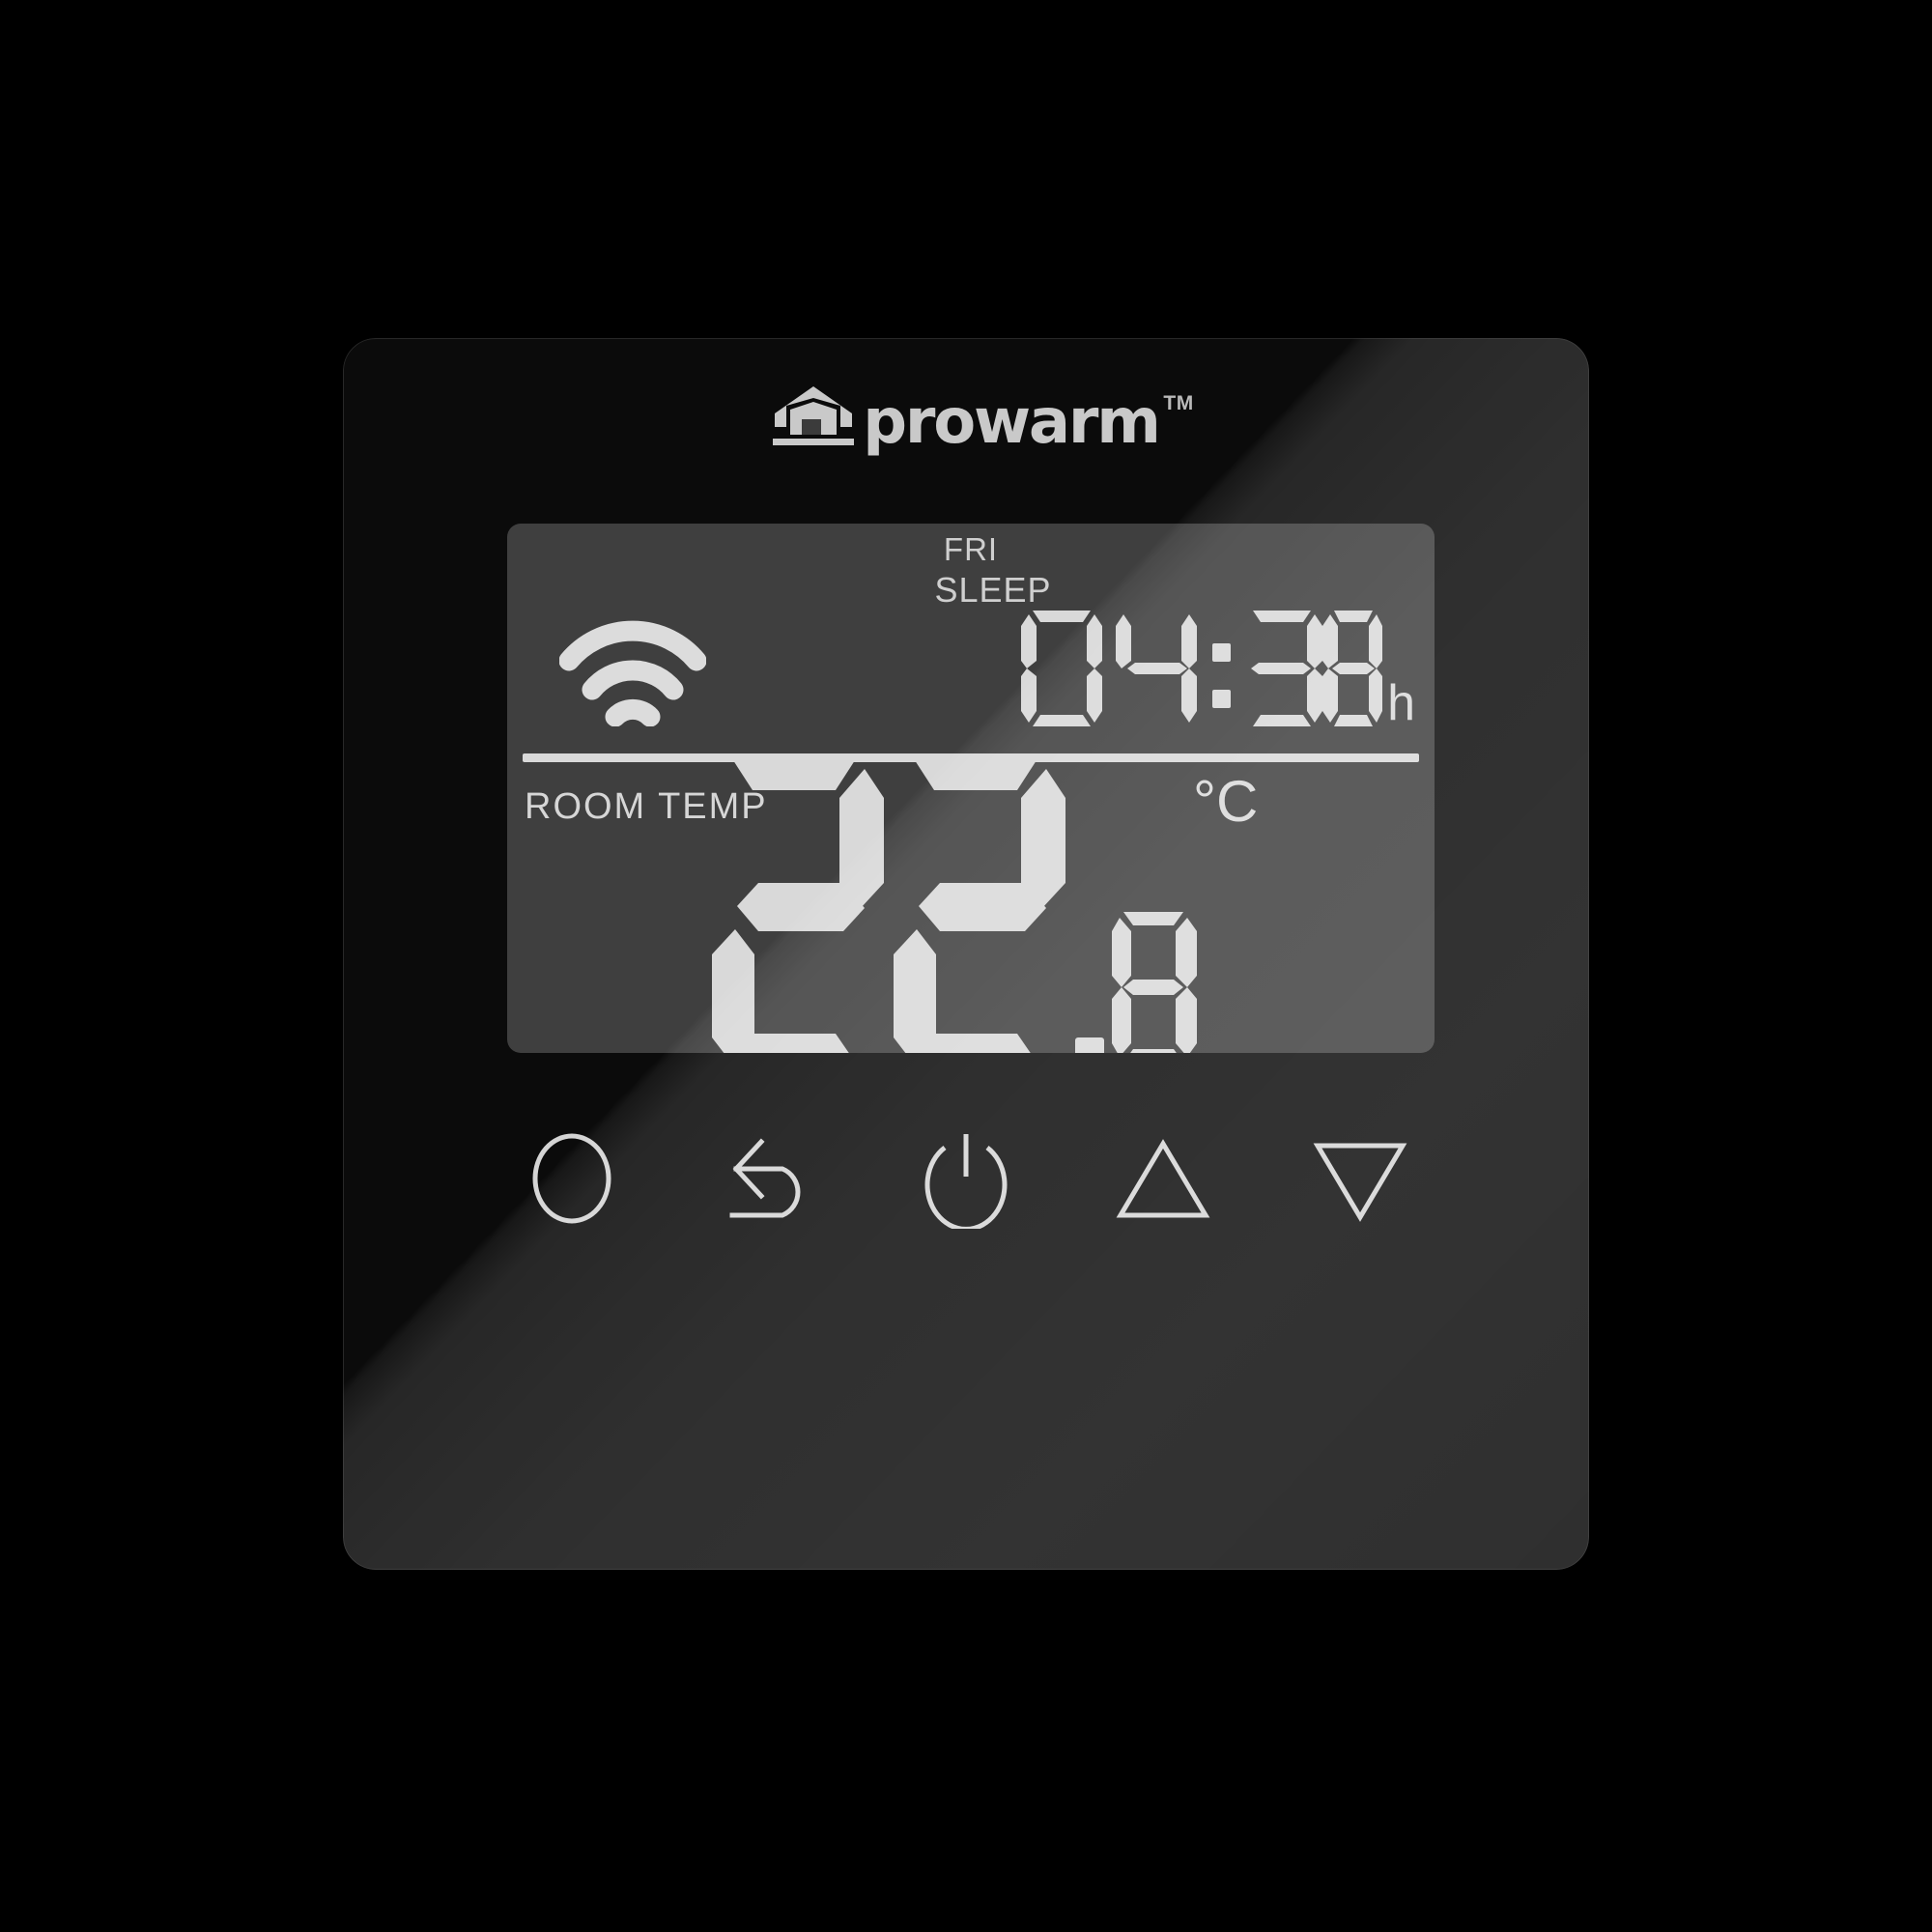 The height and width of the screenshot is (1932, 1932). I want to click on select-button, so click(572, 1180).